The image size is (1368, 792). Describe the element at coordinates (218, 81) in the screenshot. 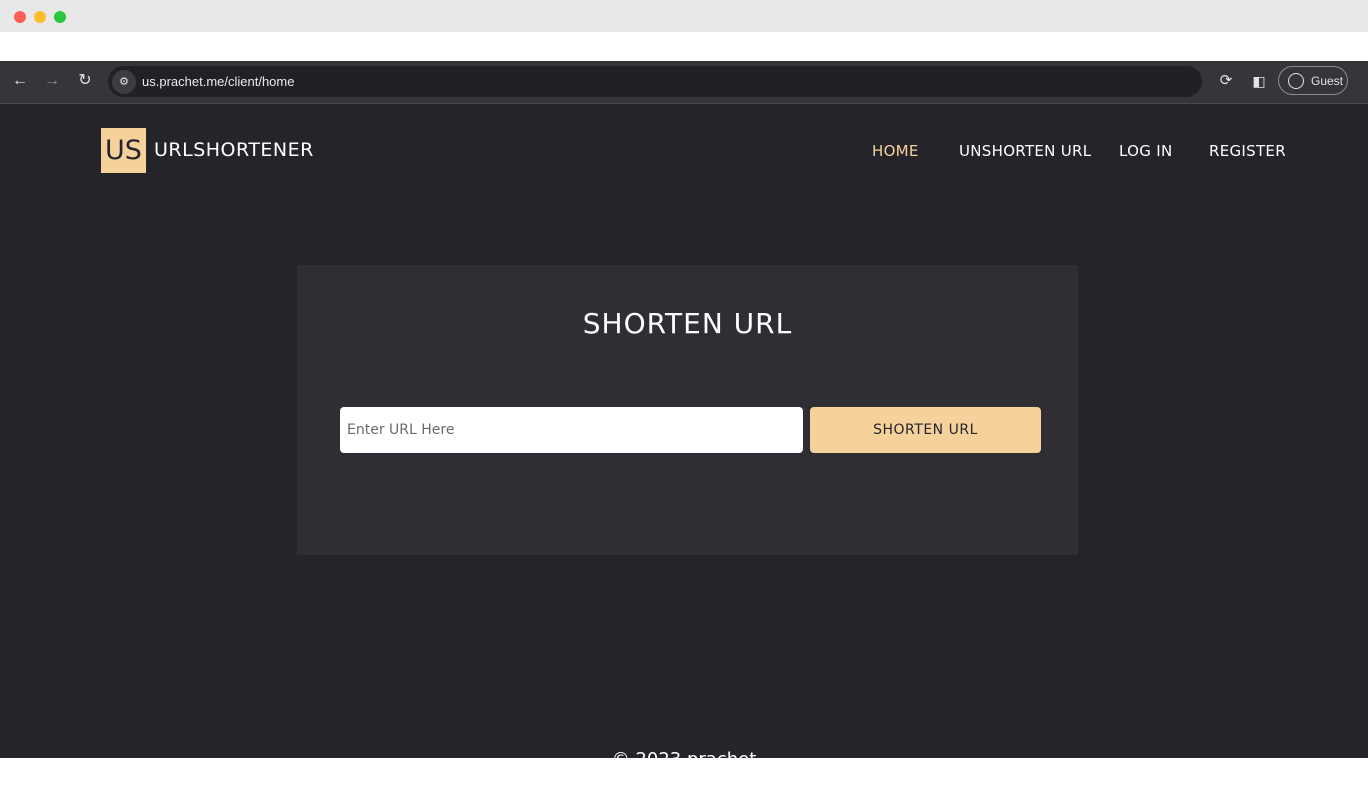

I see `address-bar-url: us.prachet.me/client/home` at that location.